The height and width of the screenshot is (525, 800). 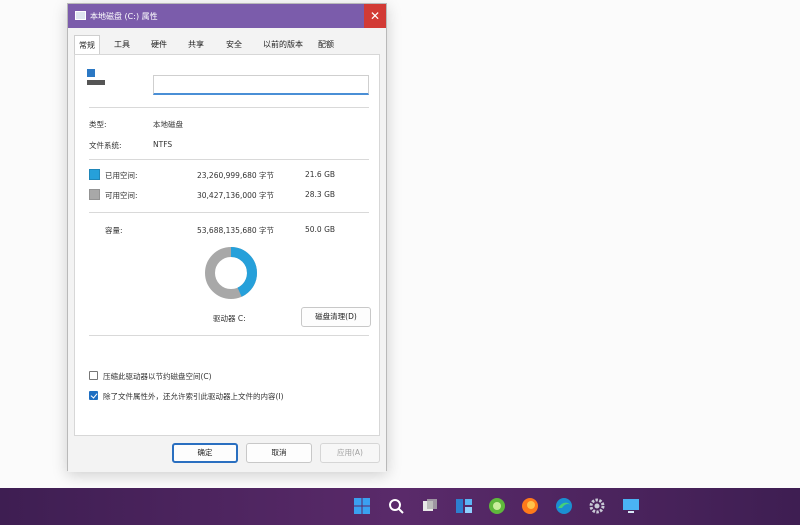 What do you see at coordinates (320, 174) in the screenshot?
I see `used-space-size: 21.6 GB` at bounding box center [320, 174].